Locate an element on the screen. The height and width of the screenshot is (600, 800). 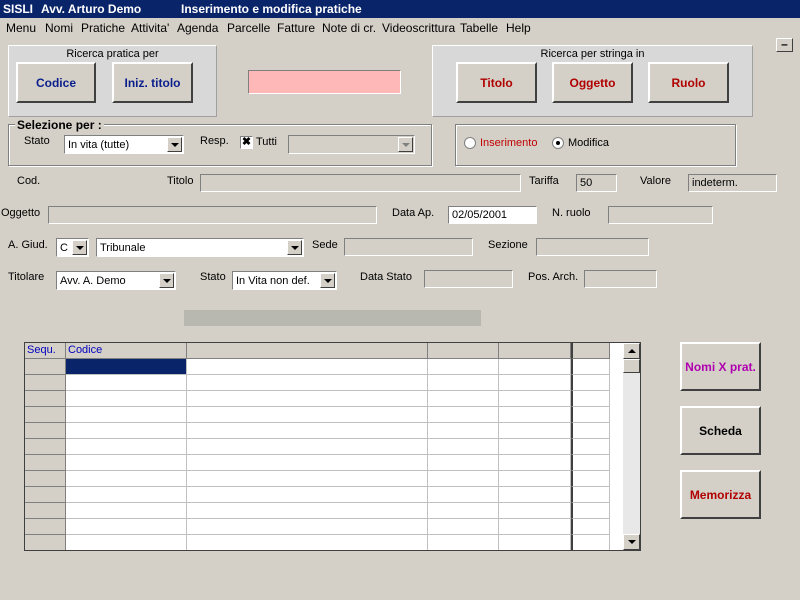
scroll-thumb is located at coordinates (631, 366).